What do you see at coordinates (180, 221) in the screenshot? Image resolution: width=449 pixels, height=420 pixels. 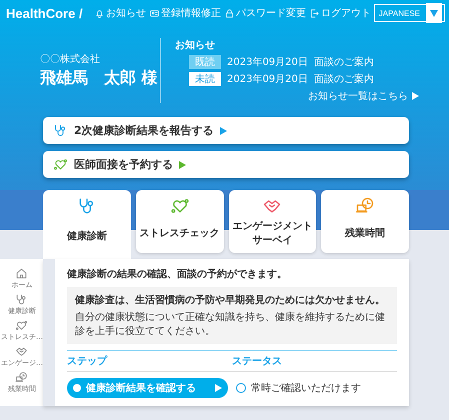 I see `category-tab: ストレスチェック` at bounding box center [180, 221].